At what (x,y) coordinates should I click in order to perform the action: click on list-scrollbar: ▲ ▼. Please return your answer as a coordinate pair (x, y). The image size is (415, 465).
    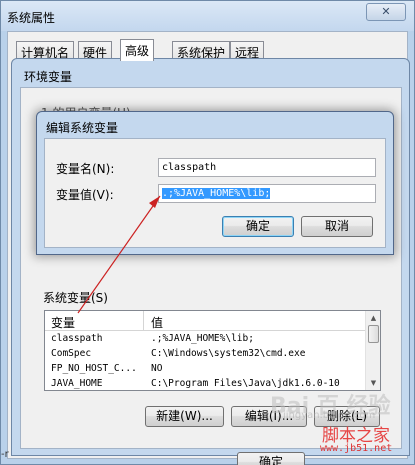
    Looking at the image, I should click on (372, 350).